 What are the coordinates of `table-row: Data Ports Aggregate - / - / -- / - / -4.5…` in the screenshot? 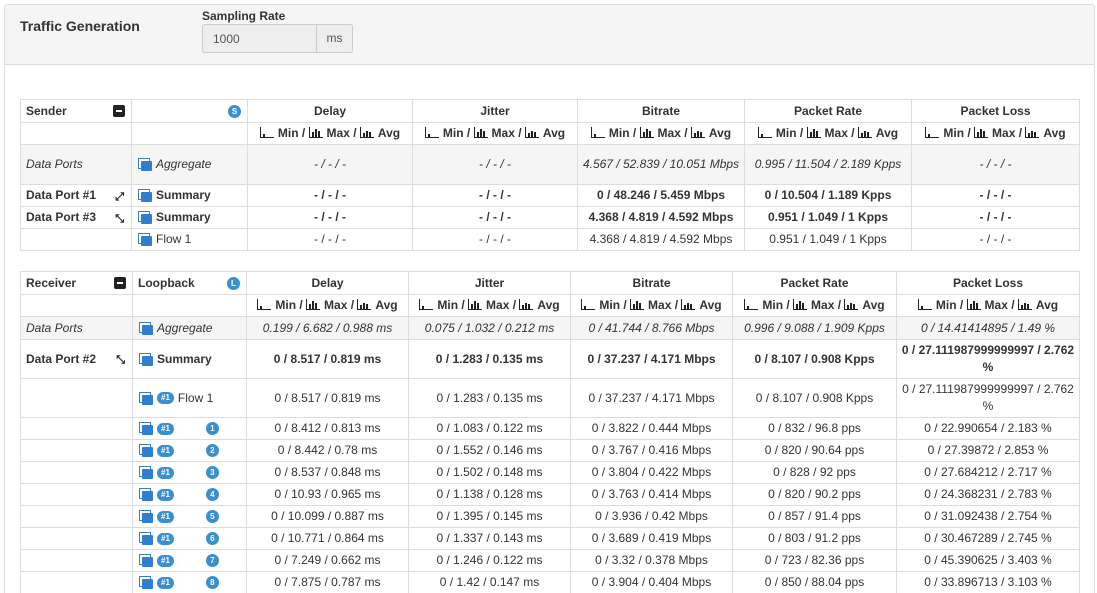 It's located at (550, 164).